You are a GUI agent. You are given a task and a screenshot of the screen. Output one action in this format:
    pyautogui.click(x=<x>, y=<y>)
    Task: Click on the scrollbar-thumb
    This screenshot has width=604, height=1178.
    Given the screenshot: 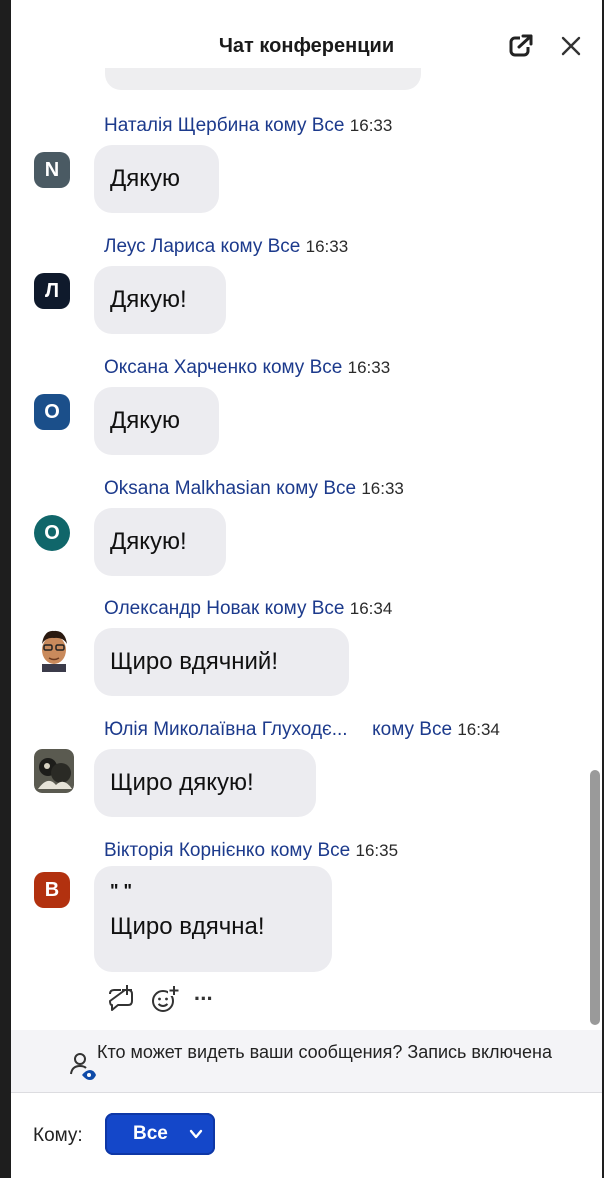 What is the action you would take?
    pyautogui.click(x=595, y=897)
    